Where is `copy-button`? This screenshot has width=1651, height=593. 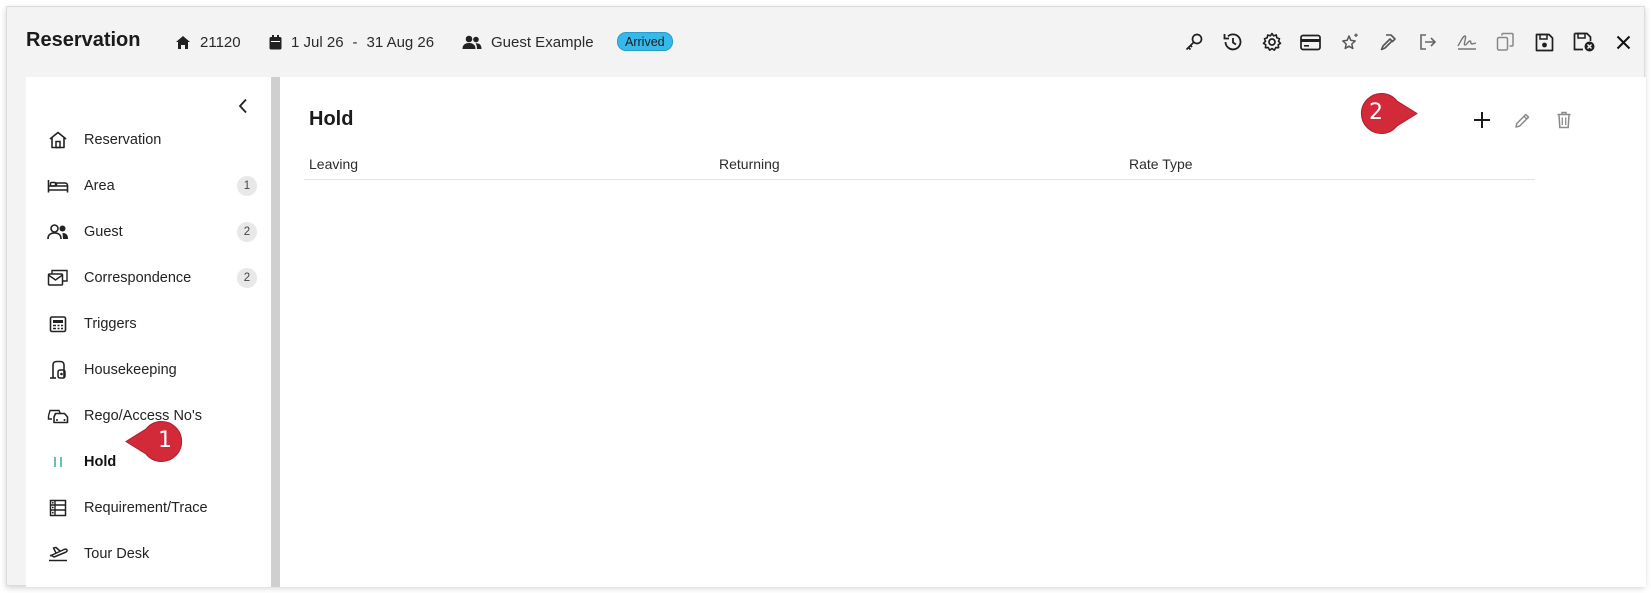 copy-button is located at coordinates (1505, 42).